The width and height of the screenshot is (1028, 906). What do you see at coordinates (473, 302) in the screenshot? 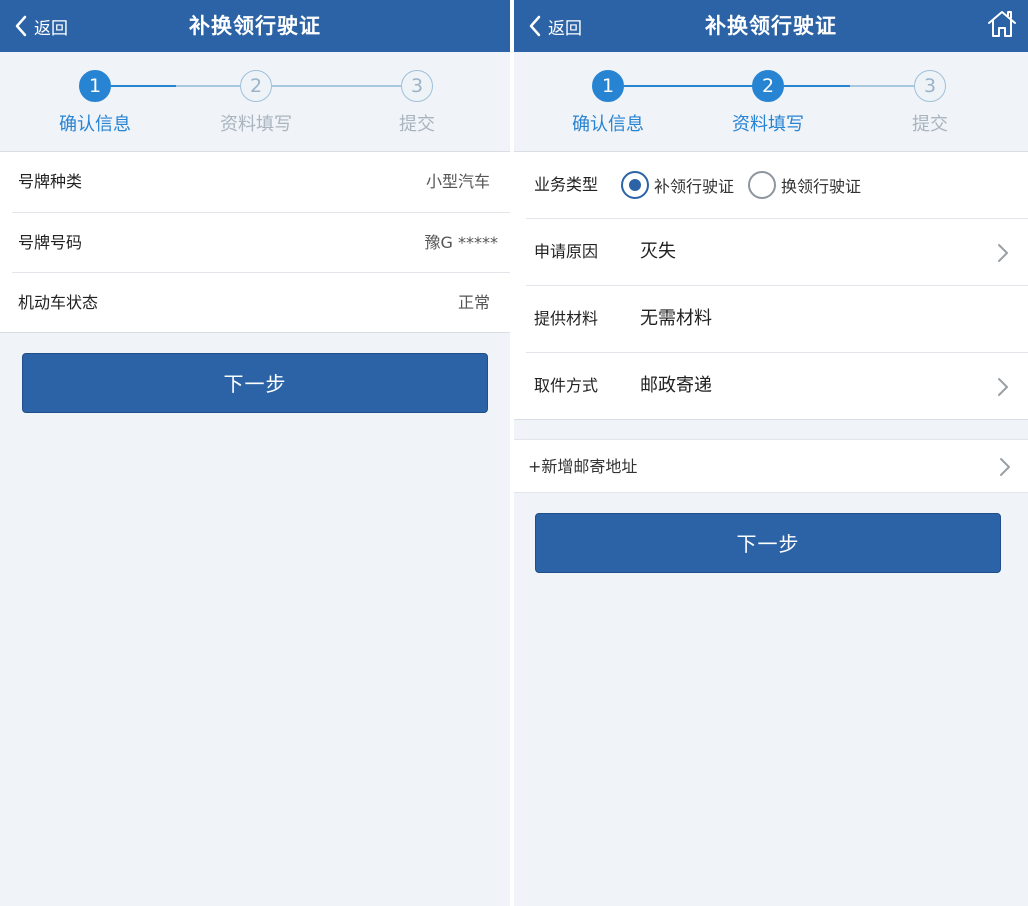
I see `info-value: 正常` at bounding box center [473, 302].